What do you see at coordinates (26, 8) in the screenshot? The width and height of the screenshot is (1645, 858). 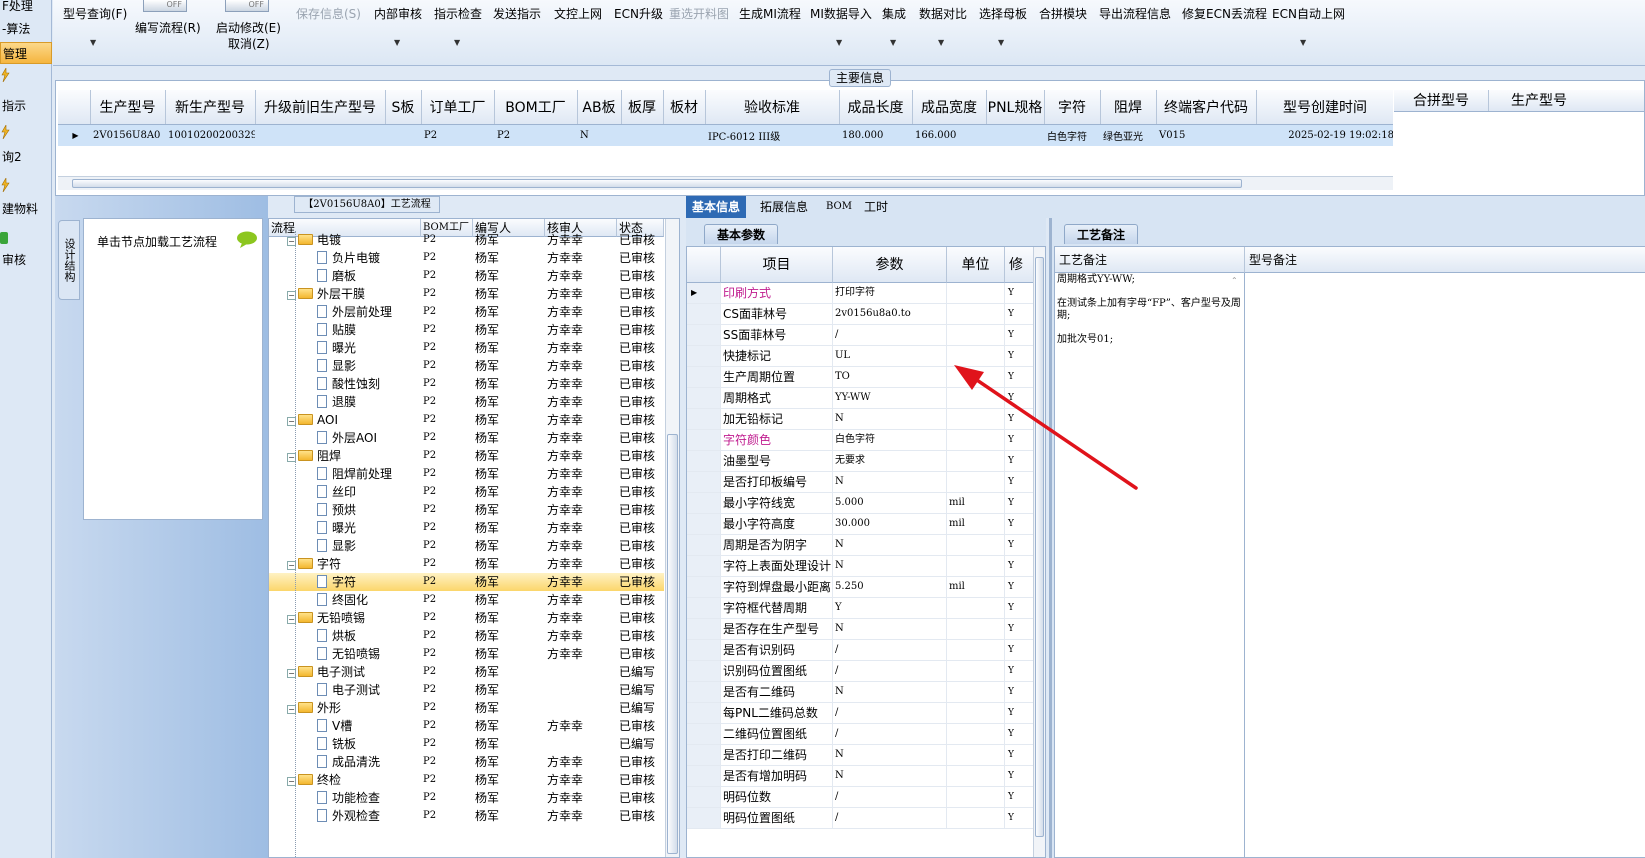 I see `nav-item-process: F处理` at bounding box center [26, 8].